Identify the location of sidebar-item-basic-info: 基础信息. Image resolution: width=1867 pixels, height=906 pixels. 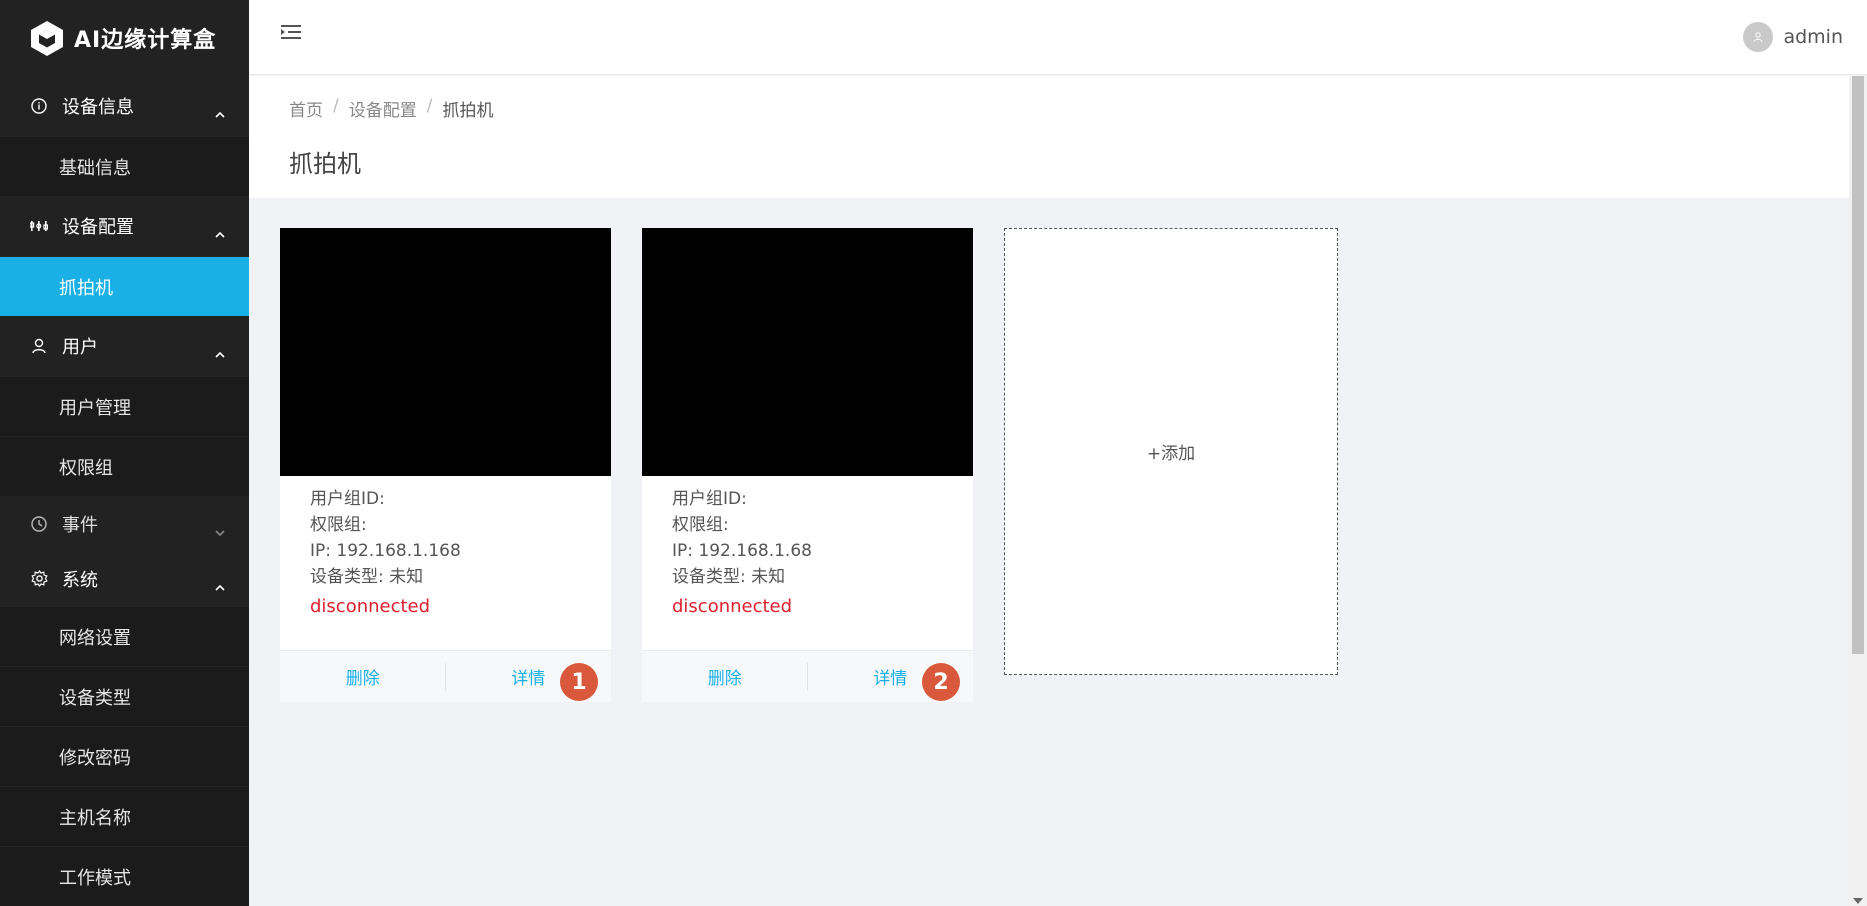
(124, 166).